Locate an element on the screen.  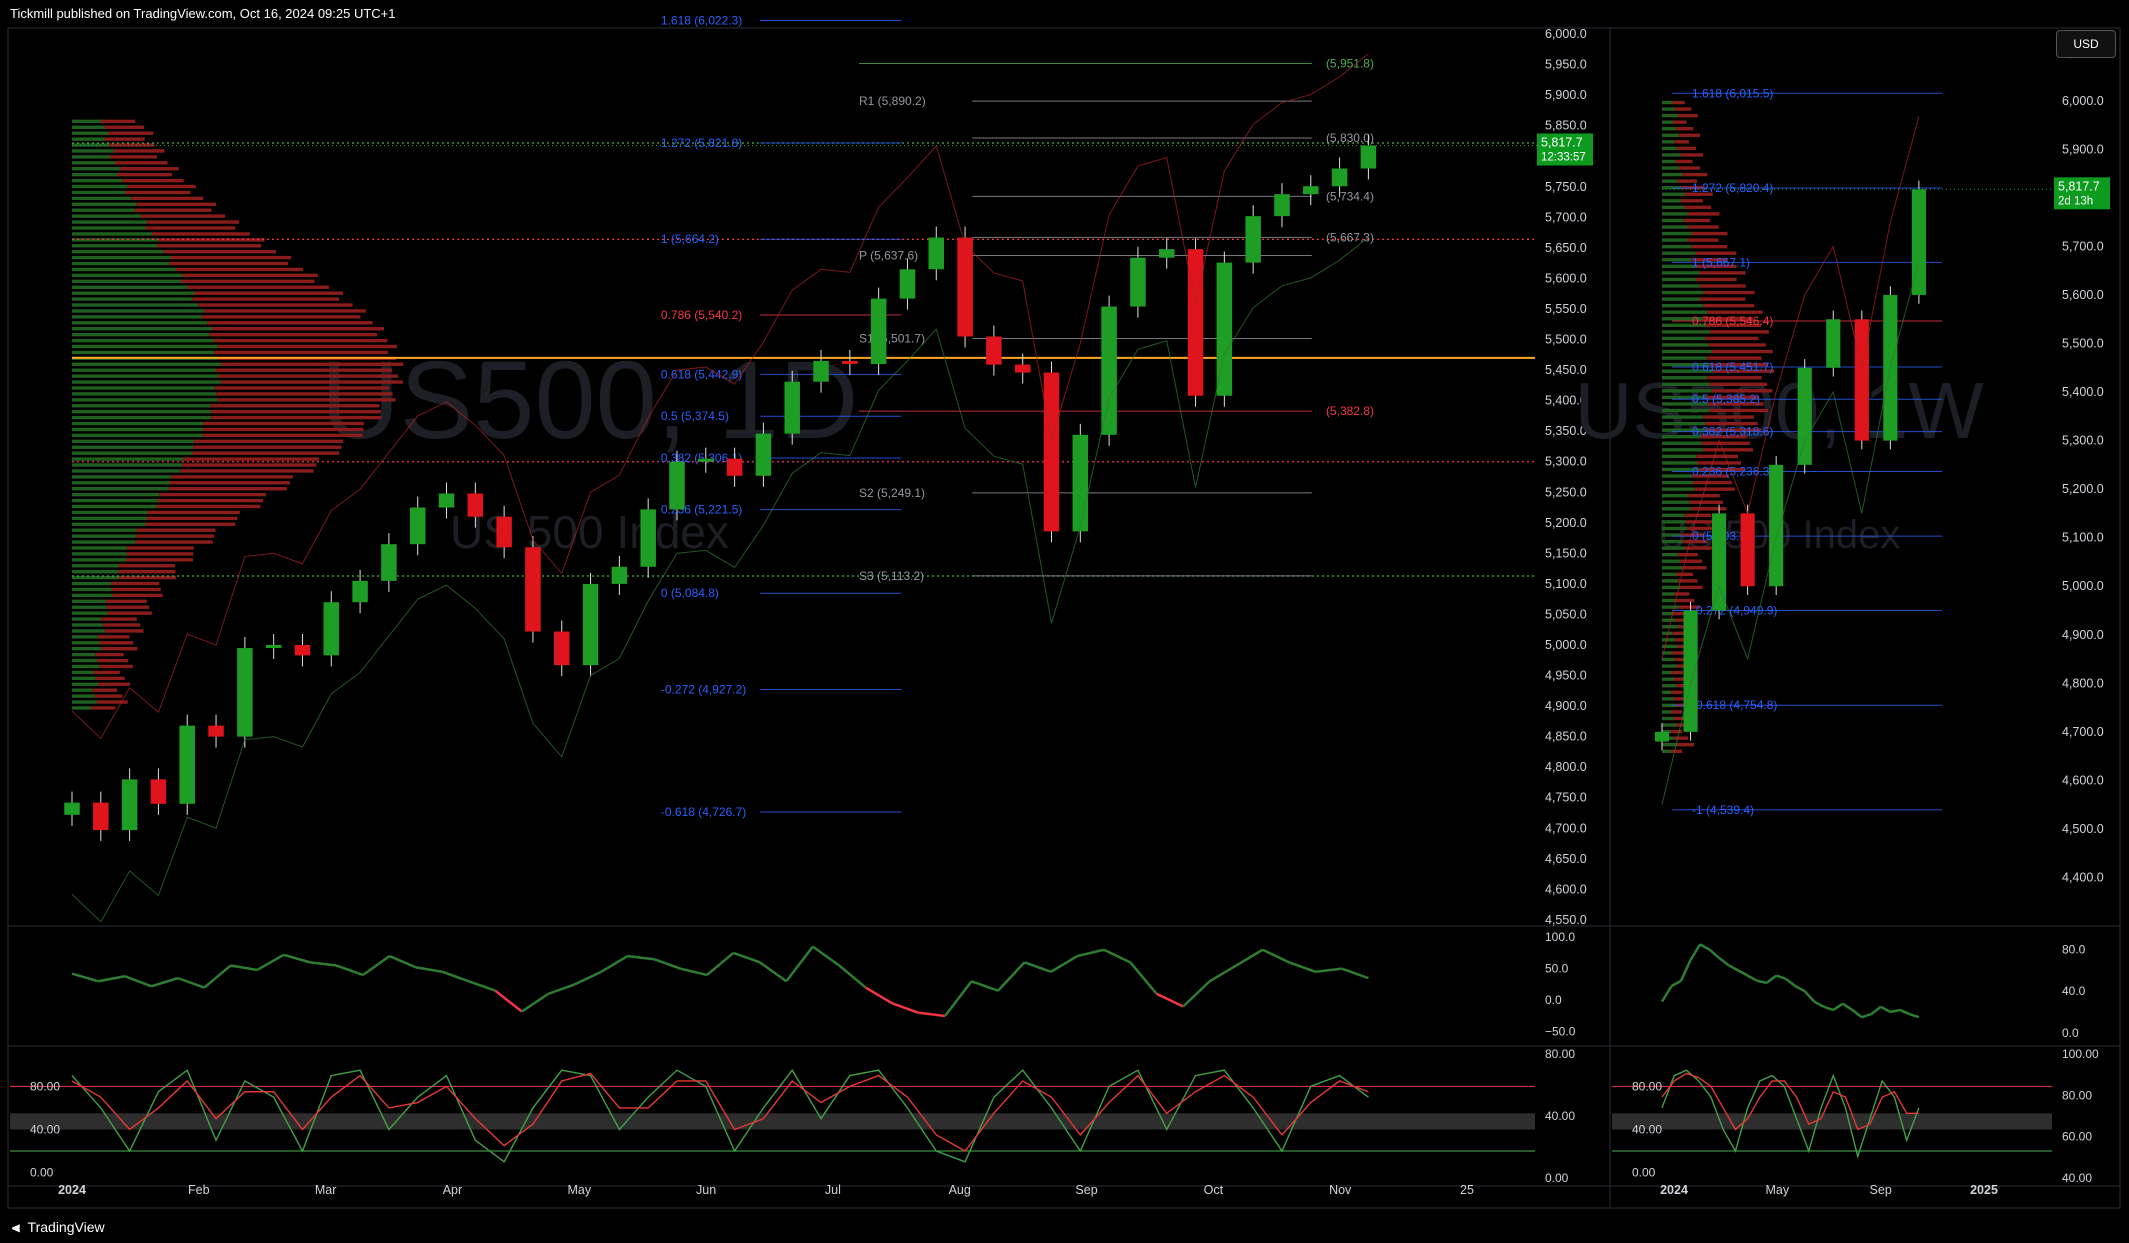
rsi-tick-label: 40.0 is located at coordinates (2074, 991).